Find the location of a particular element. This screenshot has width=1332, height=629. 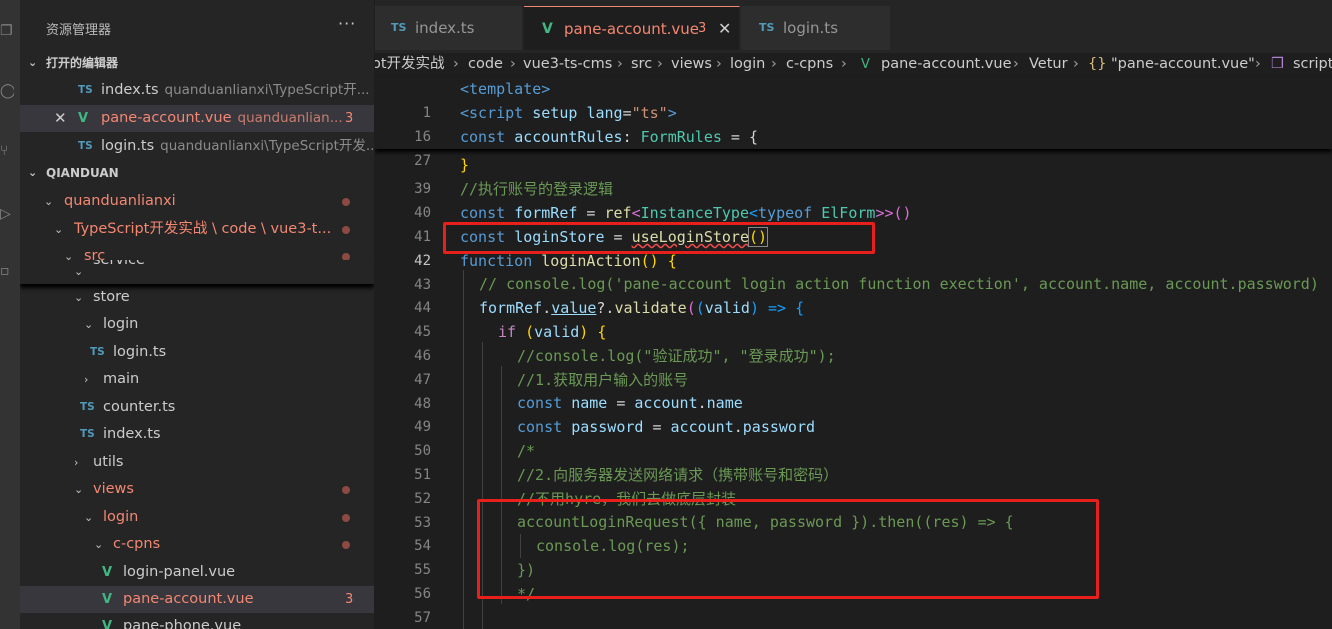

code-line: 56 }) is located at coordinates (853, 580).